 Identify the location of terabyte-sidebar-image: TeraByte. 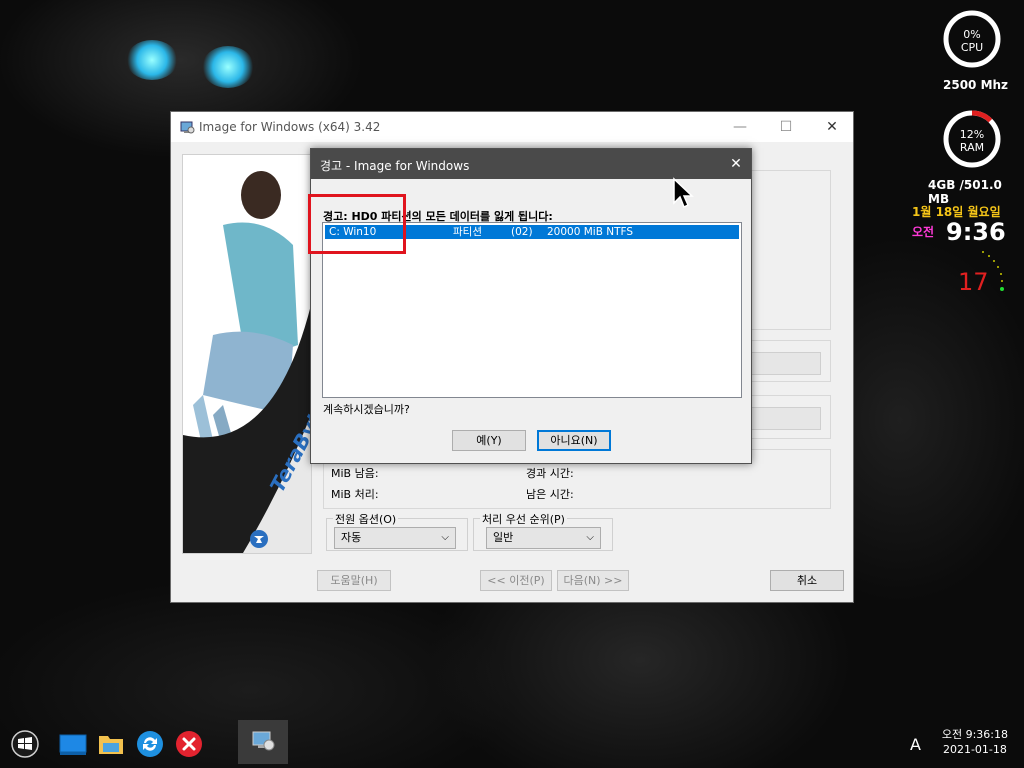
(247, 354).